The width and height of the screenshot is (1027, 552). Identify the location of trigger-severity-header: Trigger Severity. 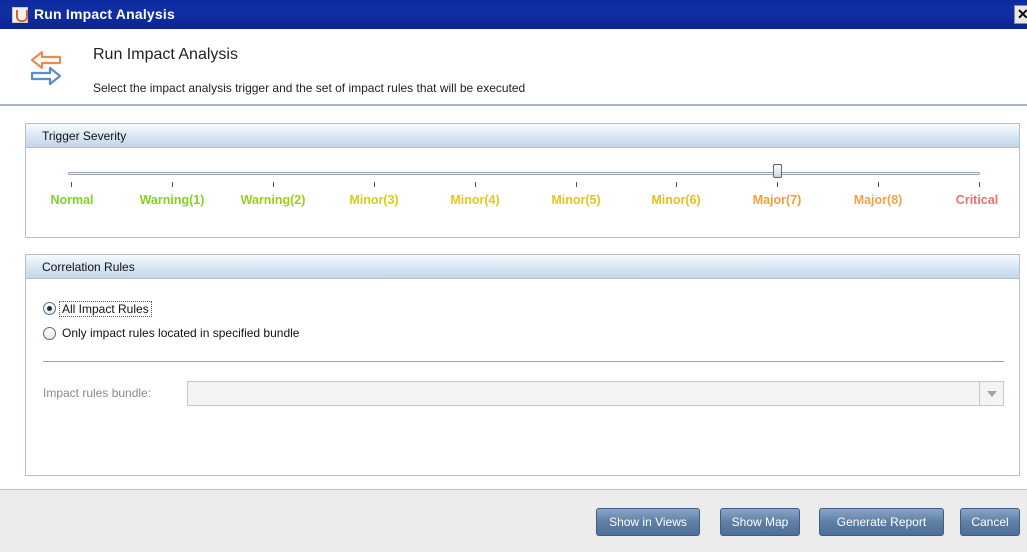
(522, 136).